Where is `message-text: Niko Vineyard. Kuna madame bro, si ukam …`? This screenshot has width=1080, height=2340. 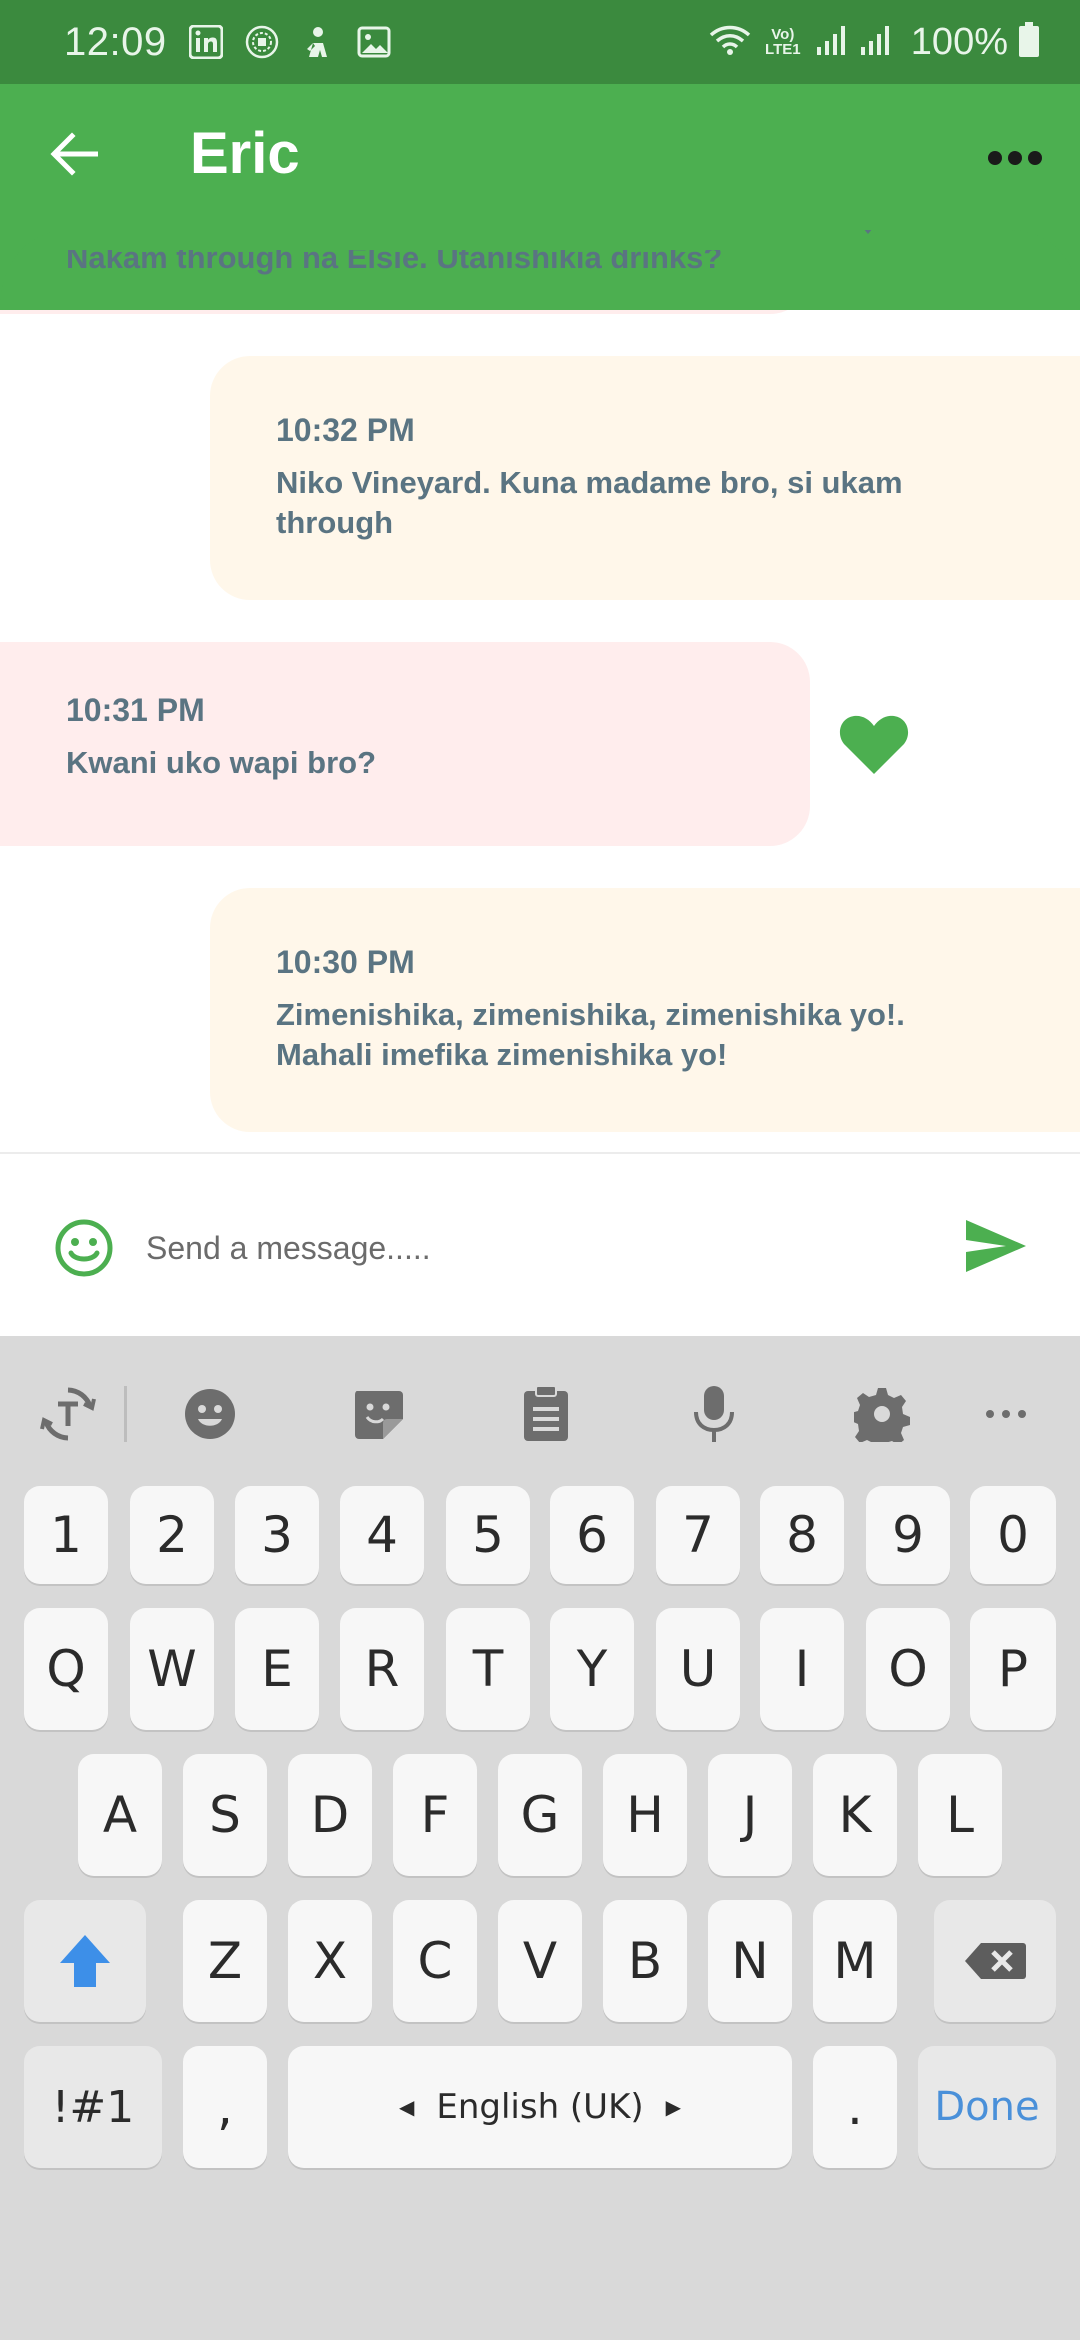 message-text: Niko Vineyard. Kuna madame bro, si ukam … is located at coordinates (589, 502).